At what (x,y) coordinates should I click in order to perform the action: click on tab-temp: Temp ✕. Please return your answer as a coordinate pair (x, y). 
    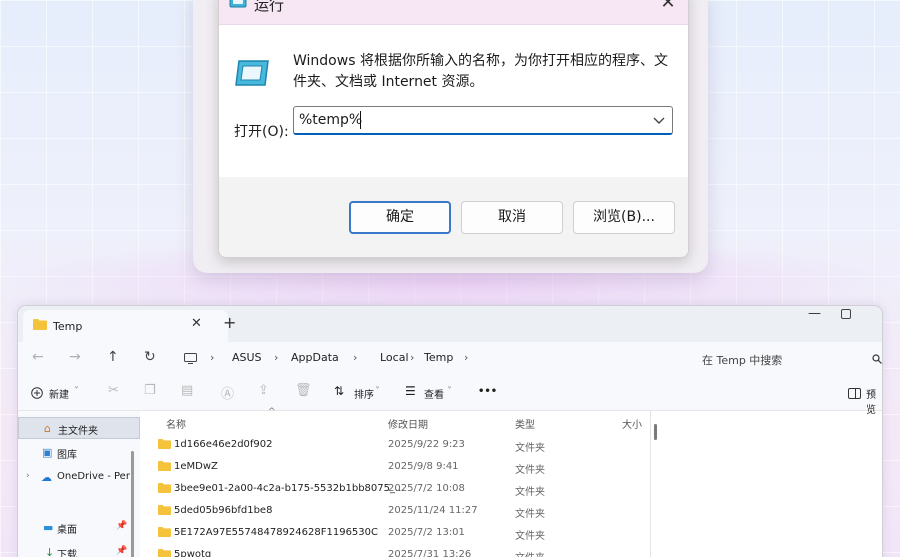
    Looking at the image, I should click on (125, 326).